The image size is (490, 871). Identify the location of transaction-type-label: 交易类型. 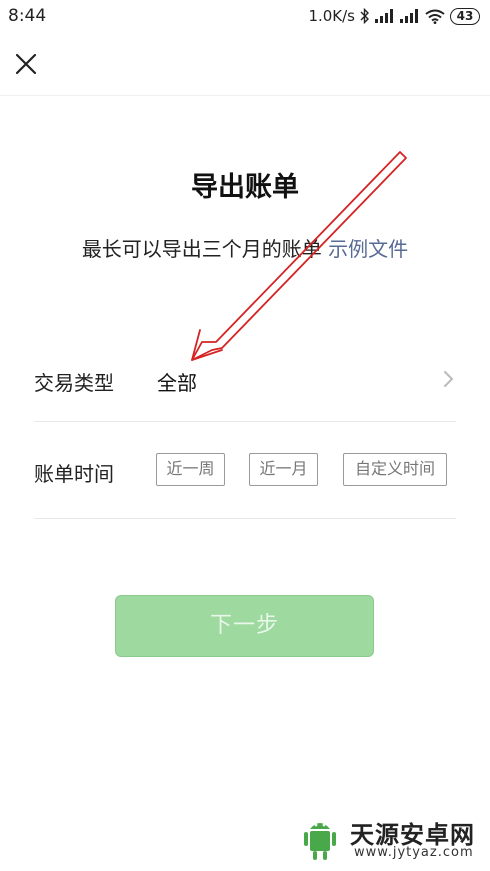
(74, 383).